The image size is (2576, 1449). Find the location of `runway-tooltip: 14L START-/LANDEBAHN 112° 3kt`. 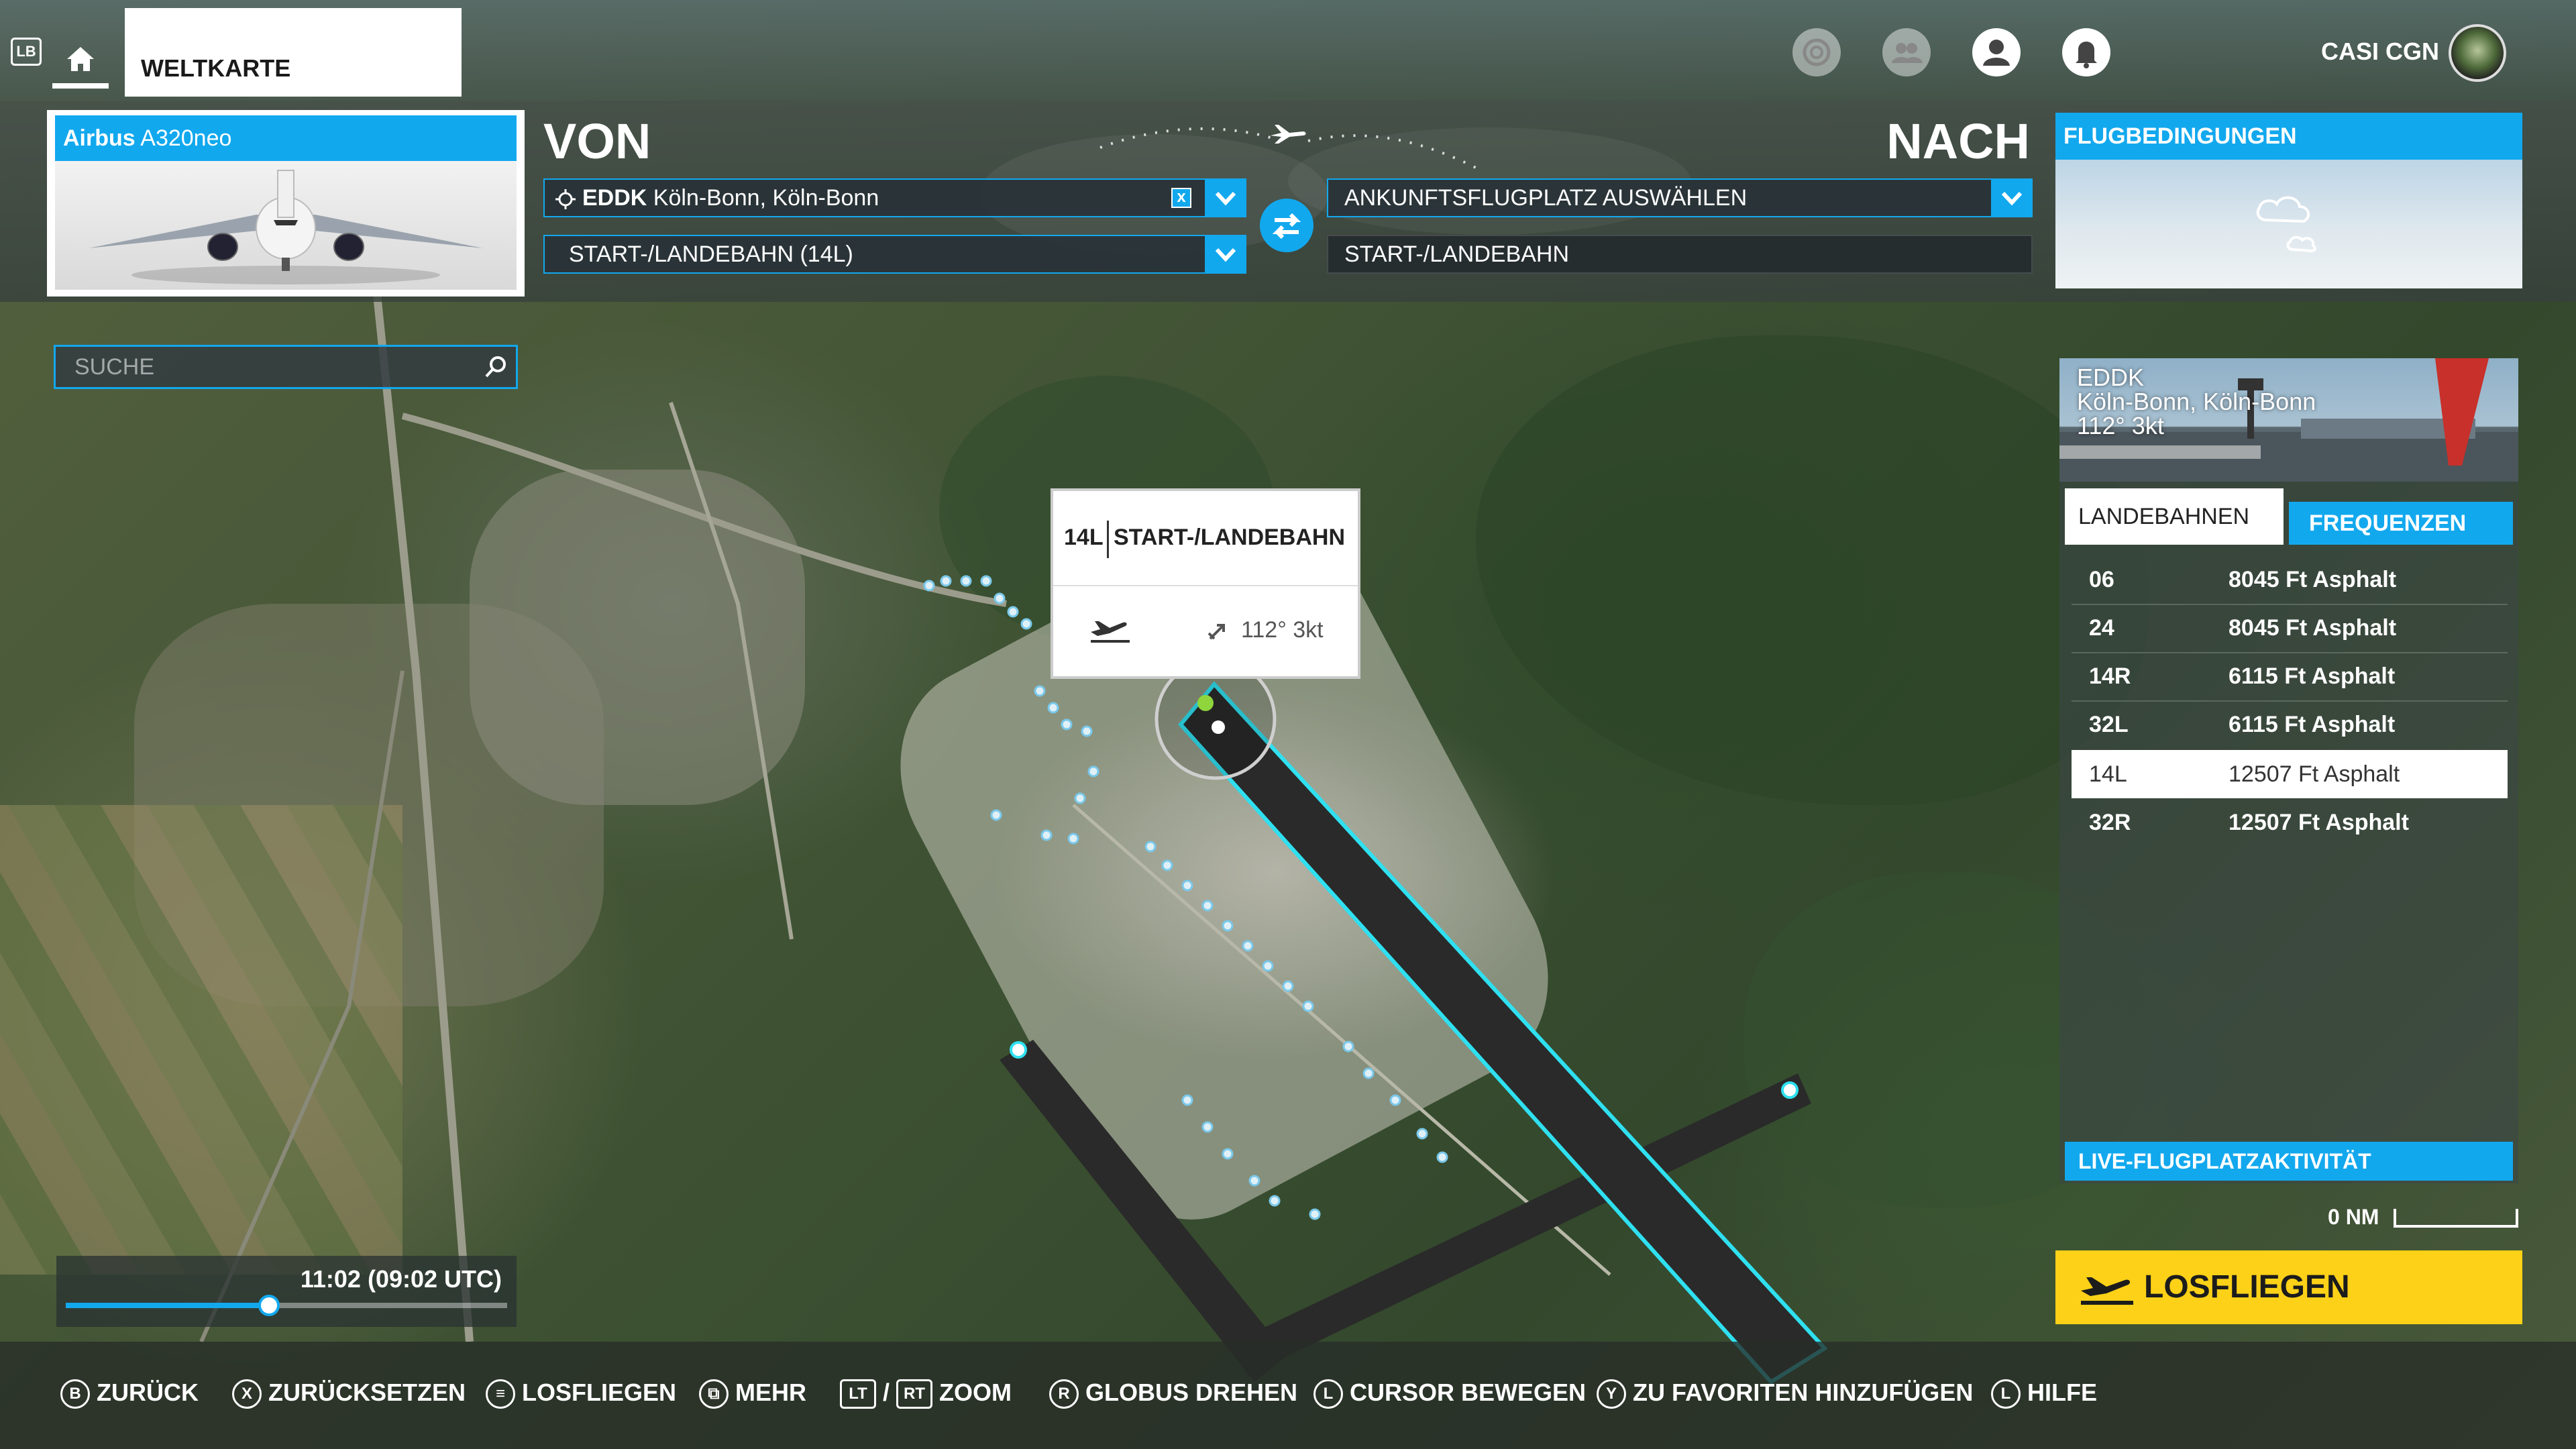

runway-tooltip: 14L START-/LANDEBAHN 112° 3kt is located at coordinates (1205, 583).